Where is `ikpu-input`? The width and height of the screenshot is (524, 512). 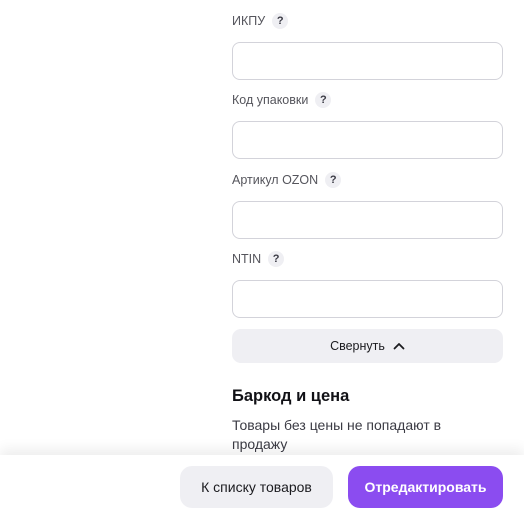 ikpu-input is located at coordinates (367, 61).